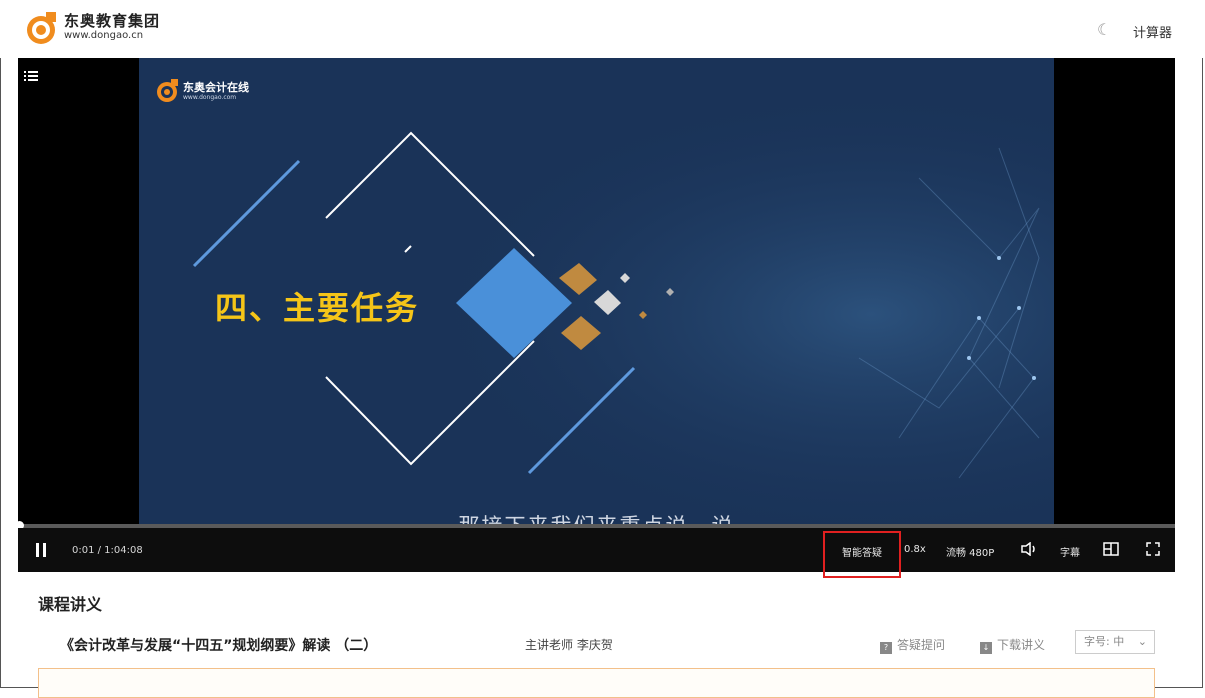  Describe the element at coordinates (1104, 29) in the screenshot. I see `moon-icon: ☾` at that location.